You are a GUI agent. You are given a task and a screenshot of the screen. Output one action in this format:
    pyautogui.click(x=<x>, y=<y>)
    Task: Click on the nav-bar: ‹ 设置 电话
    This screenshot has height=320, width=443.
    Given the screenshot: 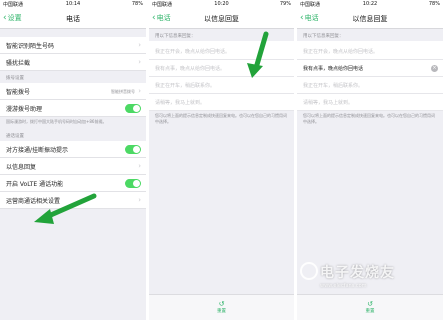 What is the action you would take?
    pyautogui.click(x=73, y=19)
    